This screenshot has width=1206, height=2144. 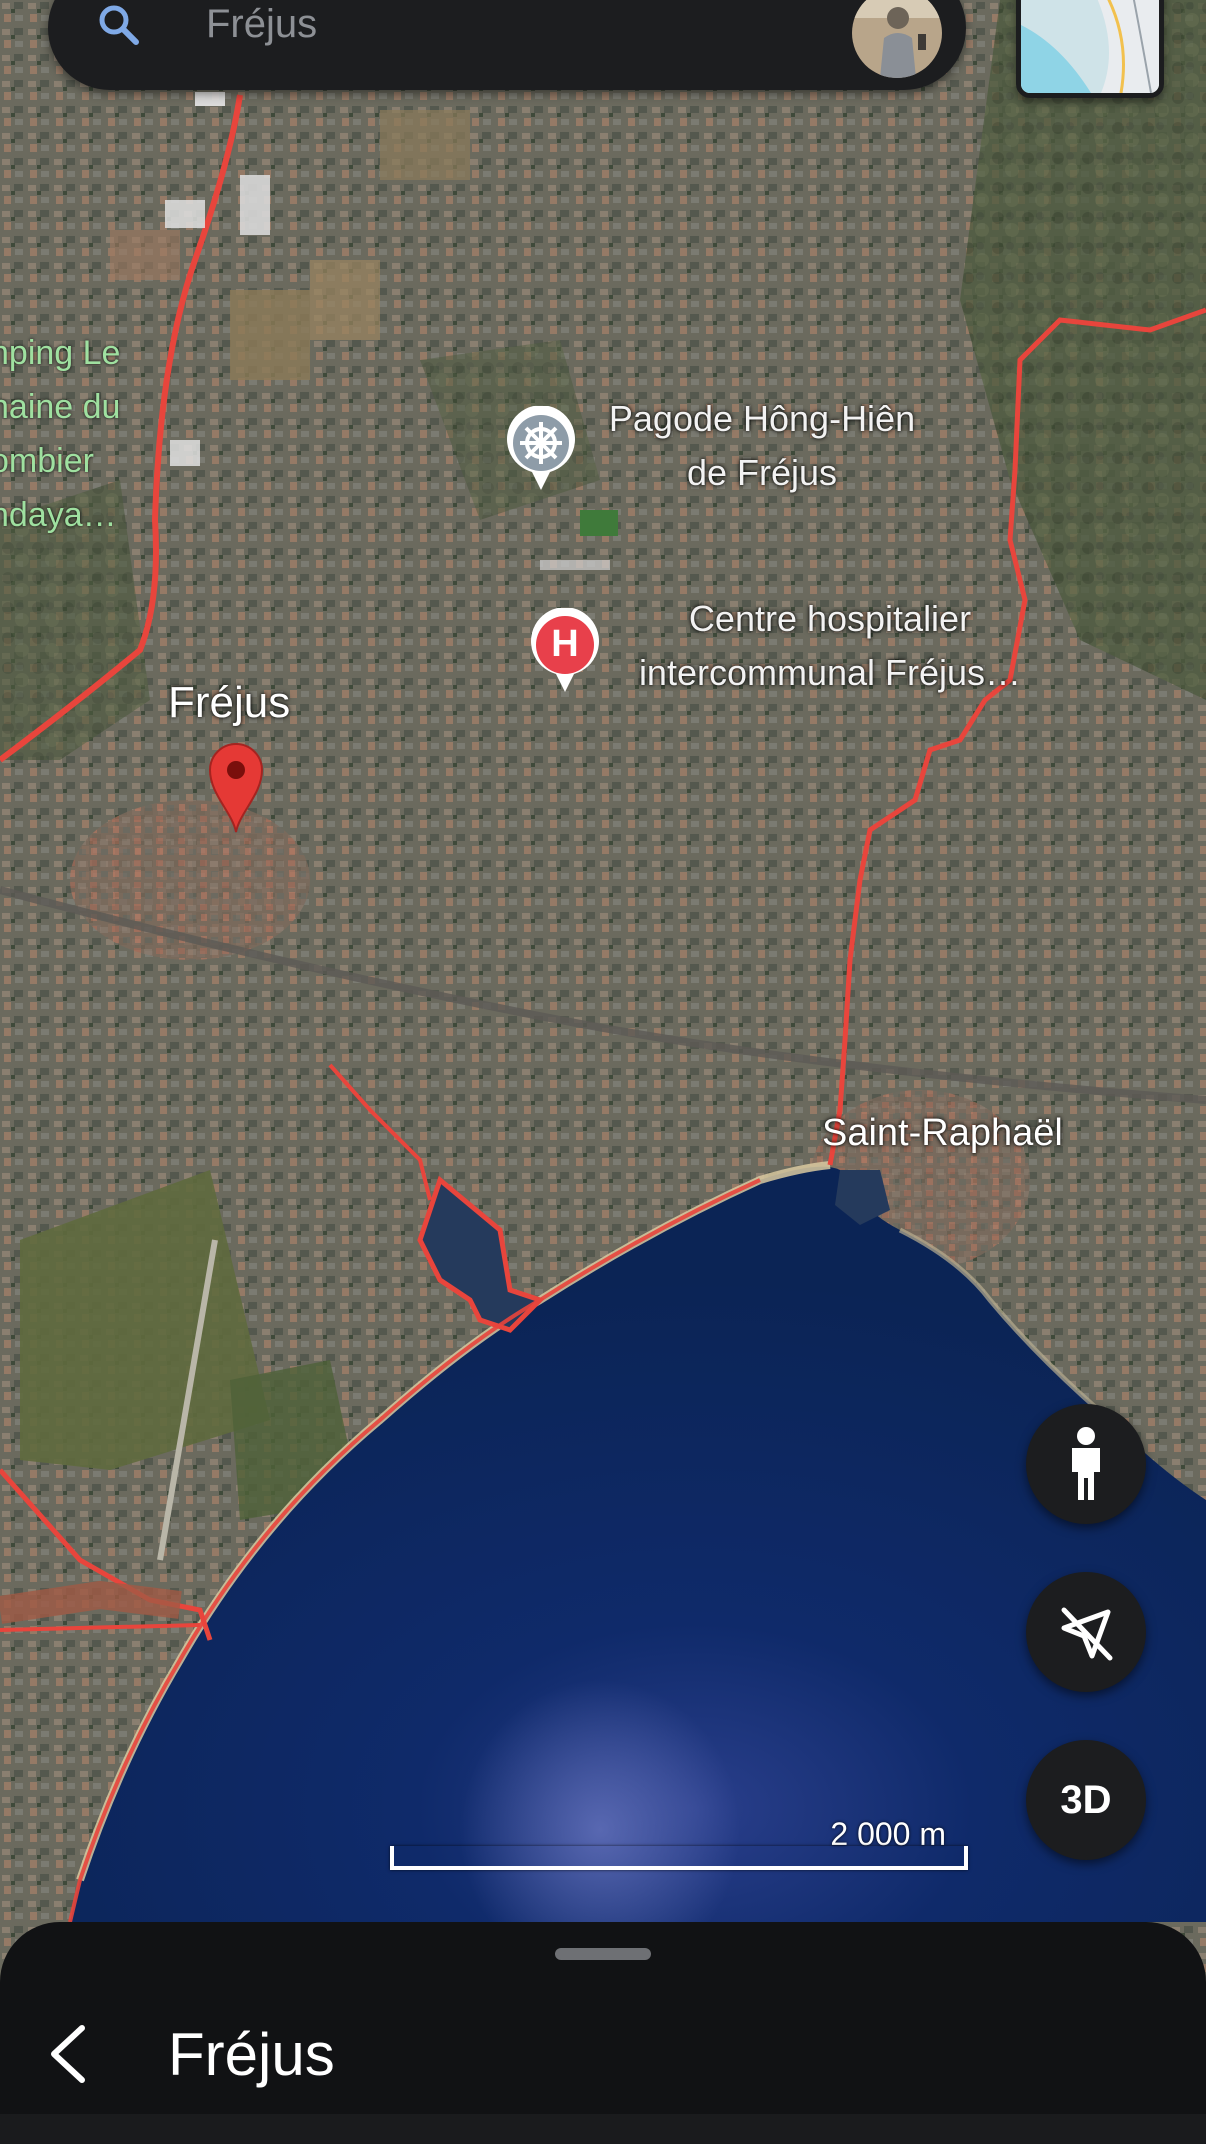 I want to click on scale-bar: 2 000 m, so click(x=679, y=1843).